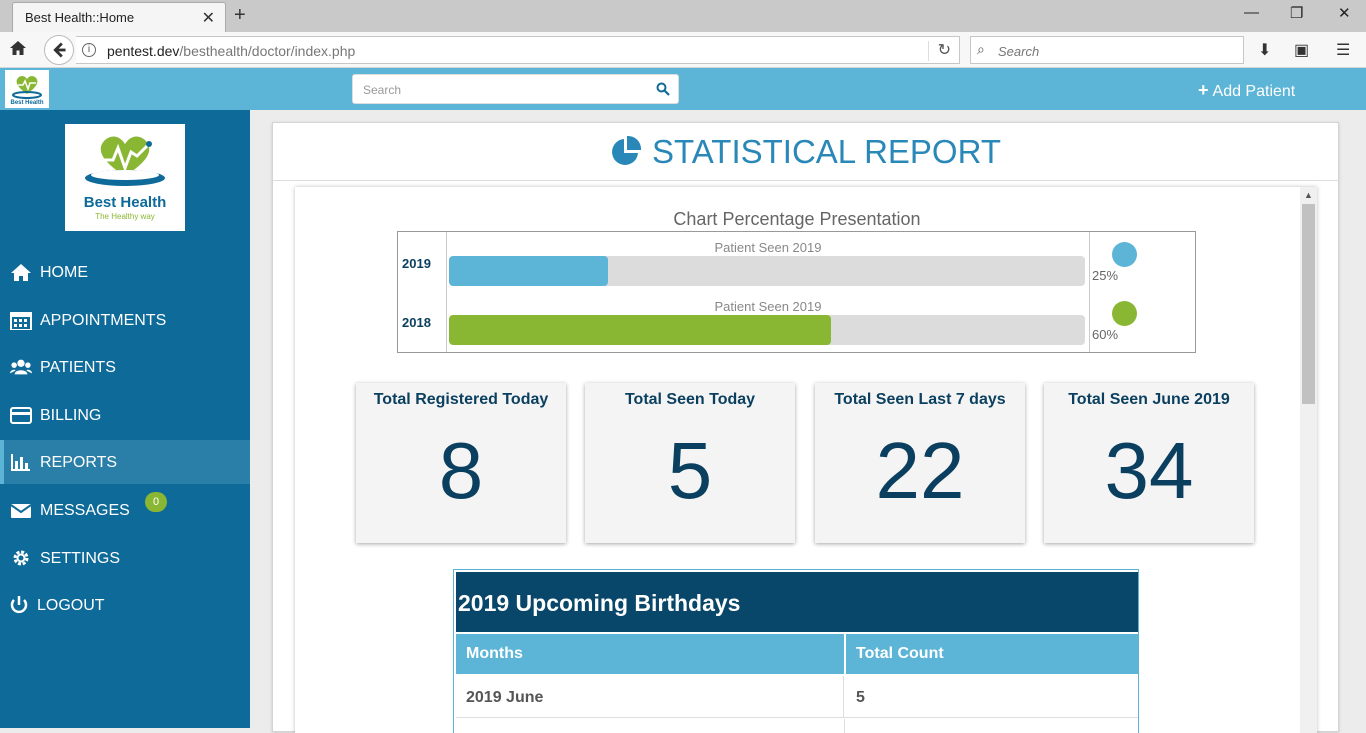 The height and width of the screenshot is (733, 1366). I want to click on heart-logo-icon: Best Health, so click(27, 90).